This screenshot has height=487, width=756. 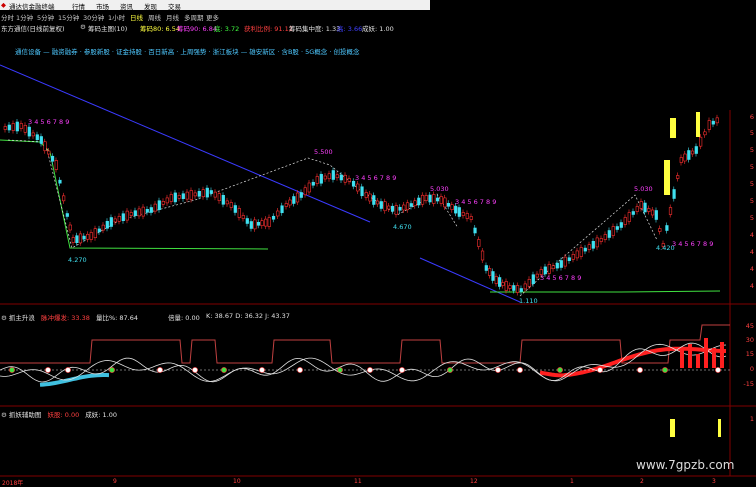 I want to click on panel1-name: 抓主升浪, so click(x=22, y=318).